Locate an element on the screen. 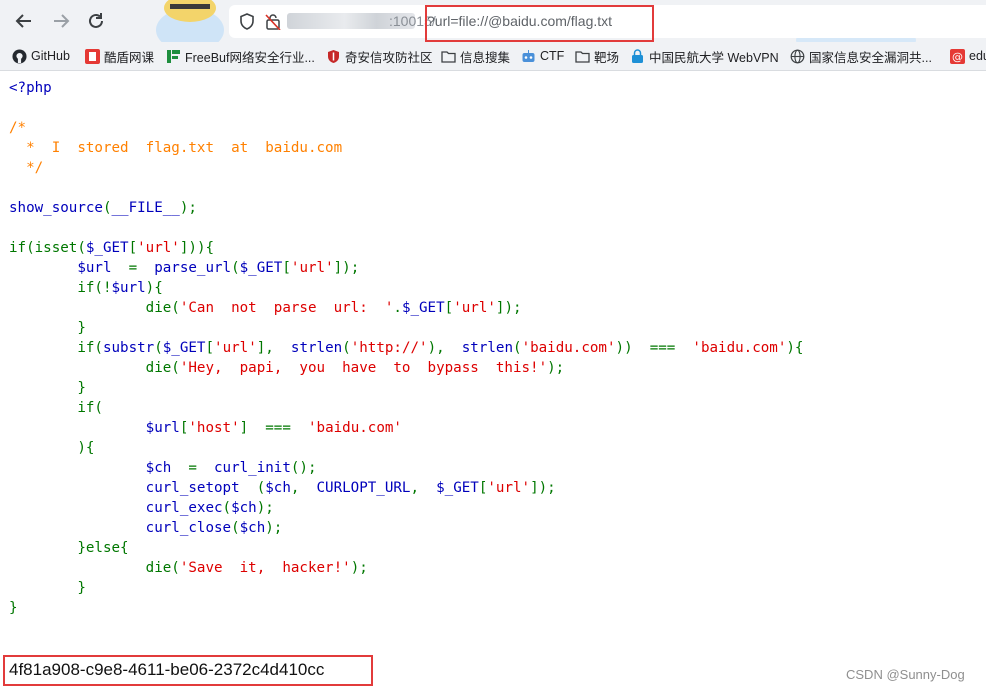  code-token: (); is located at coordinates (303, 468).